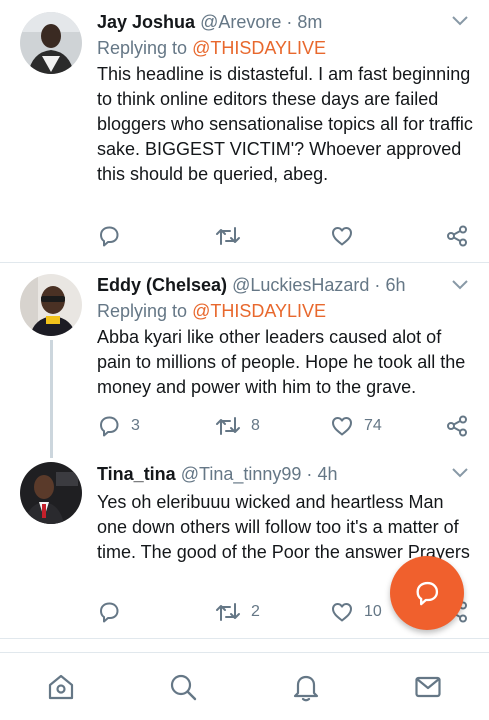 The height and width of the screenshot is (720, 489). I want to click on compose-reply-icon, so click(427, 593).